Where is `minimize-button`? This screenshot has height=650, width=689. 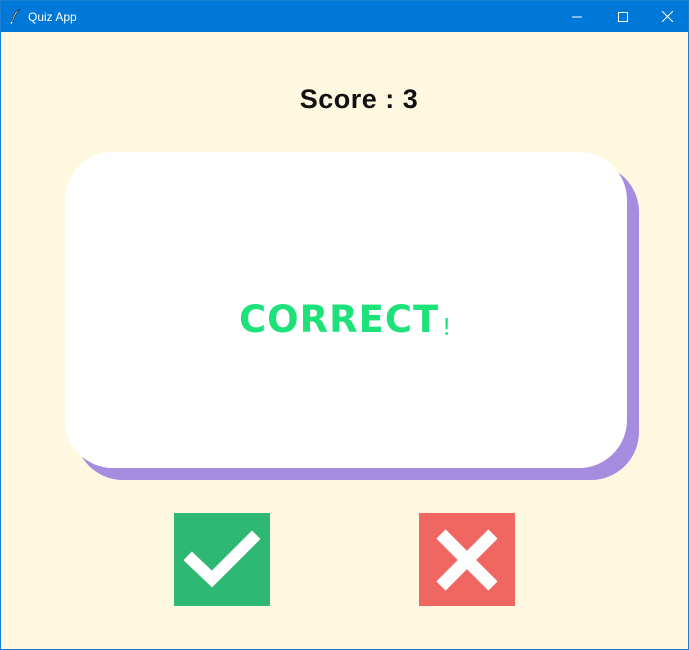
minimize-button is located at coordinates (577, 16).